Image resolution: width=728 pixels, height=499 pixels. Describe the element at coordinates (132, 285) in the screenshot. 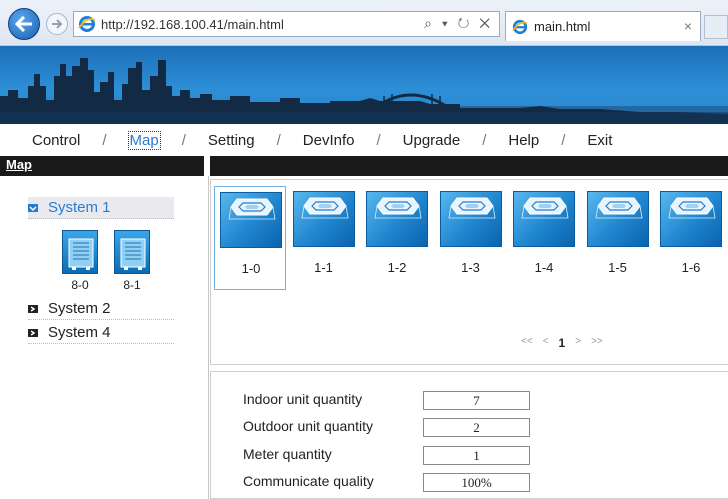

I see `outdoor-unit-label: 8-1` at that location.